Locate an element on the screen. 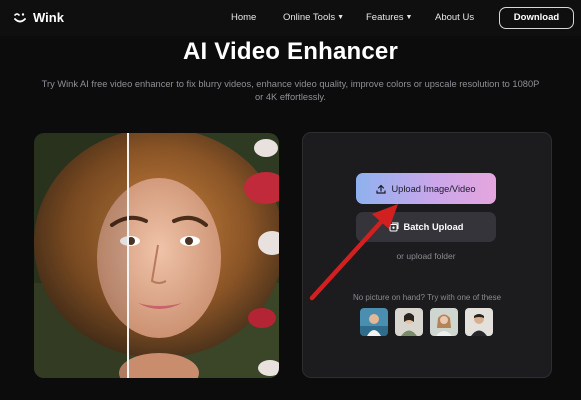 This screenshot has width=581, height=400. nav-features: Features ▼ is located at coordinates (389, 17).